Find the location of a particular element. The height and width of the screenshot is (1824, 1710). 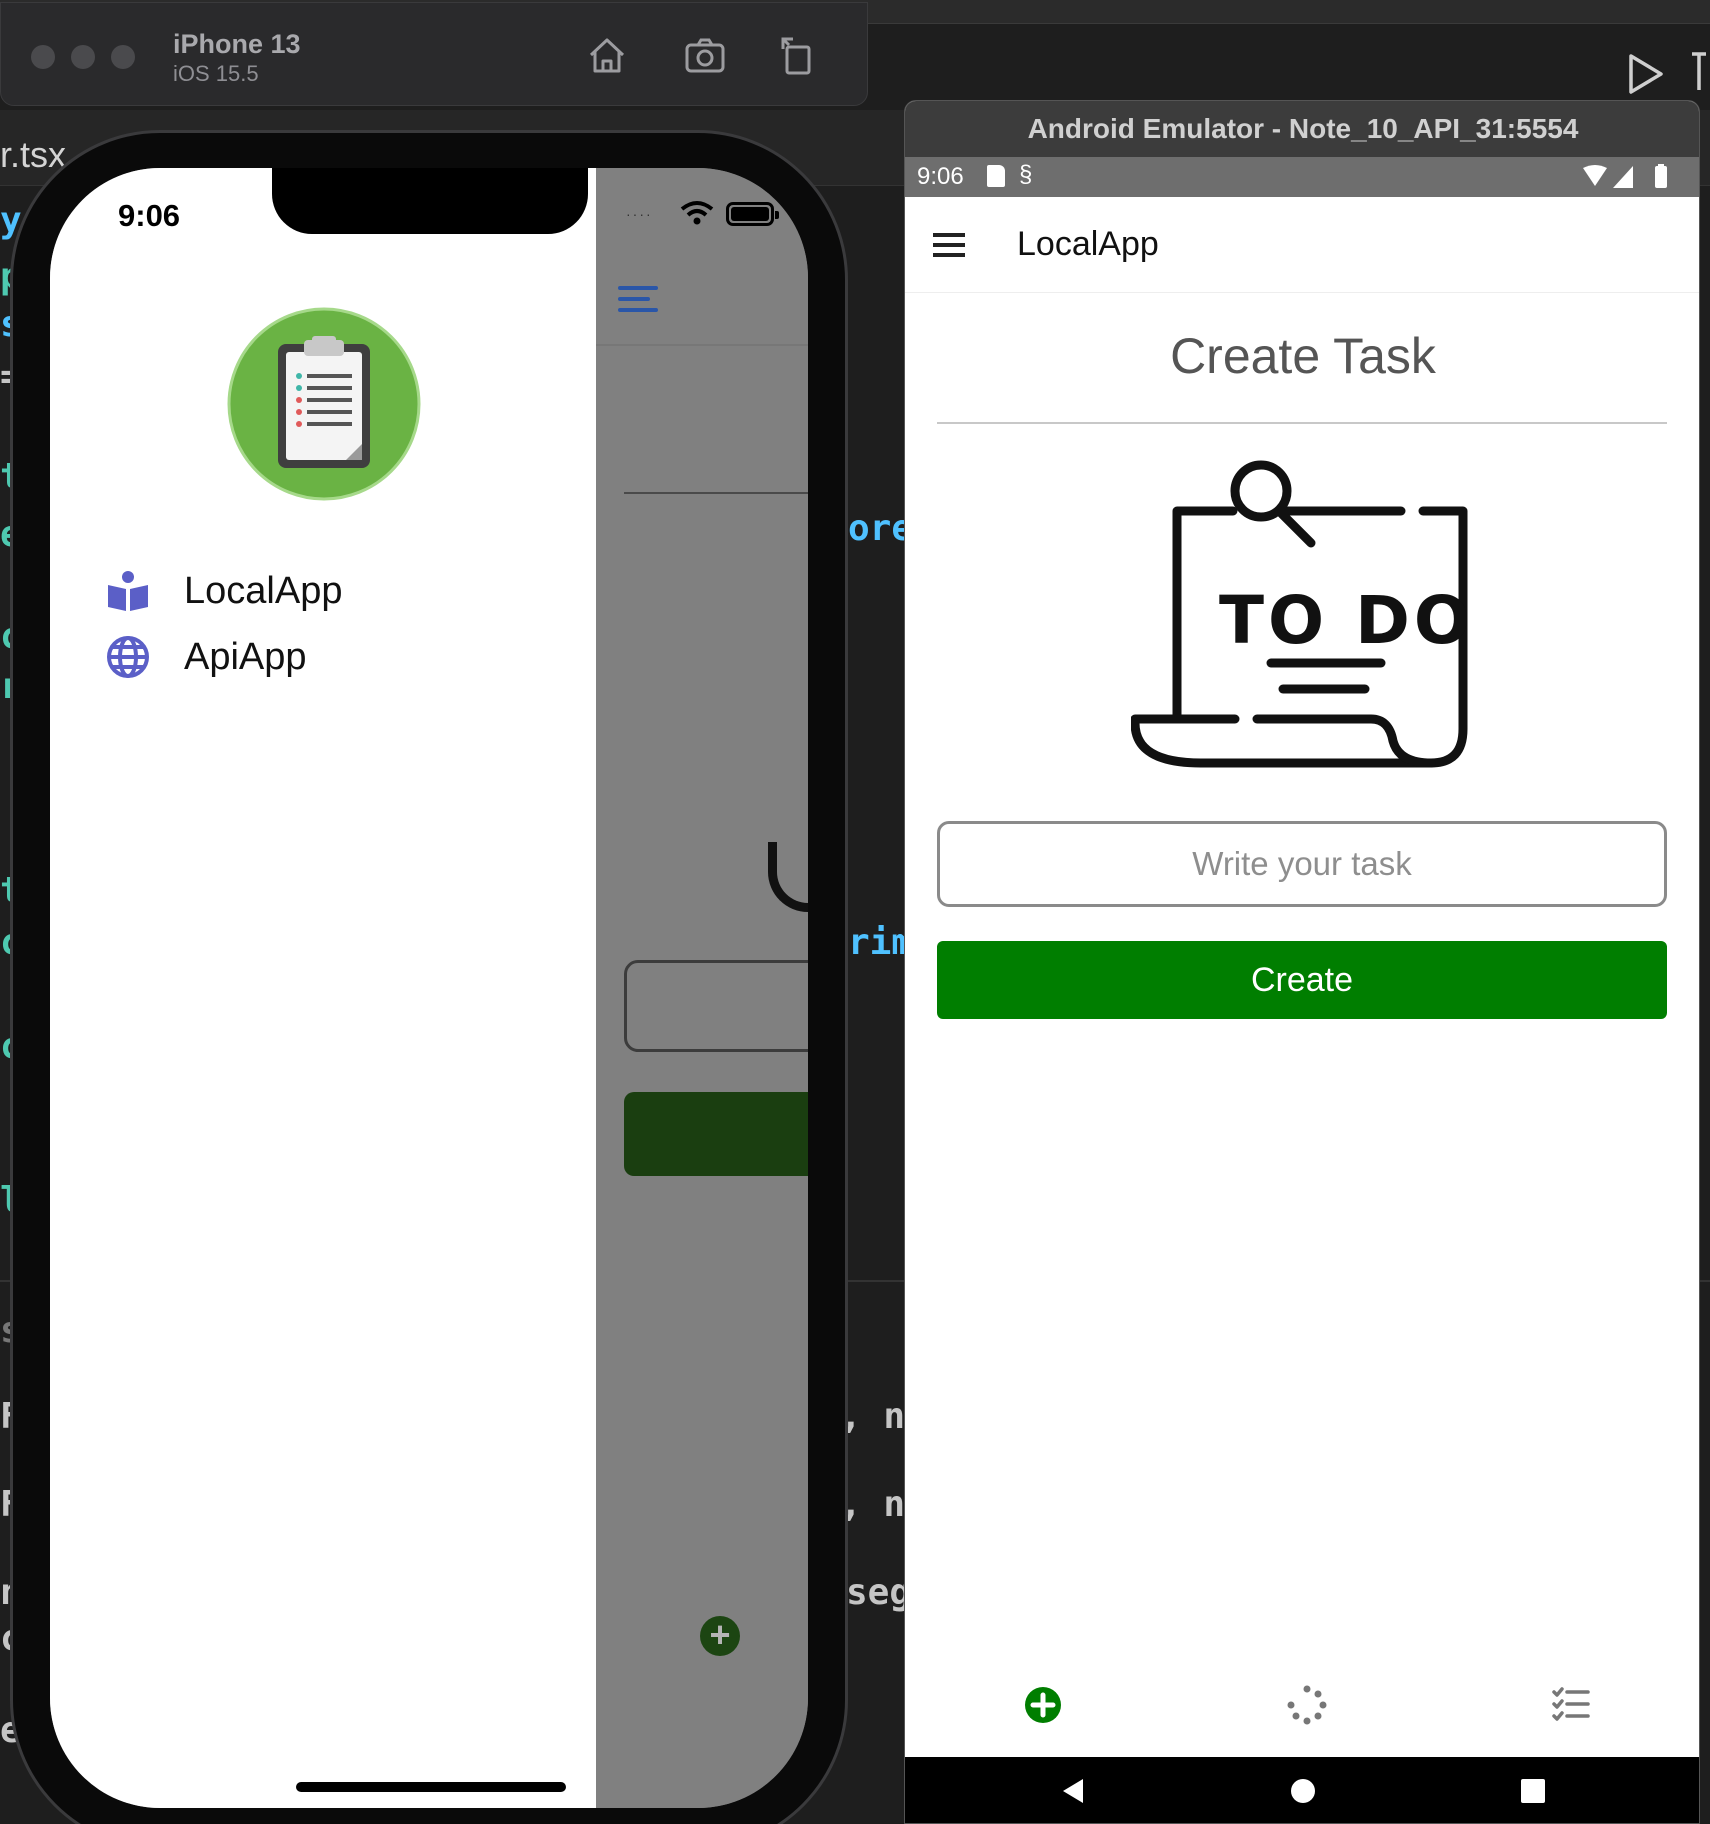

checklist-icon is located at coordinates (1571, 1705).